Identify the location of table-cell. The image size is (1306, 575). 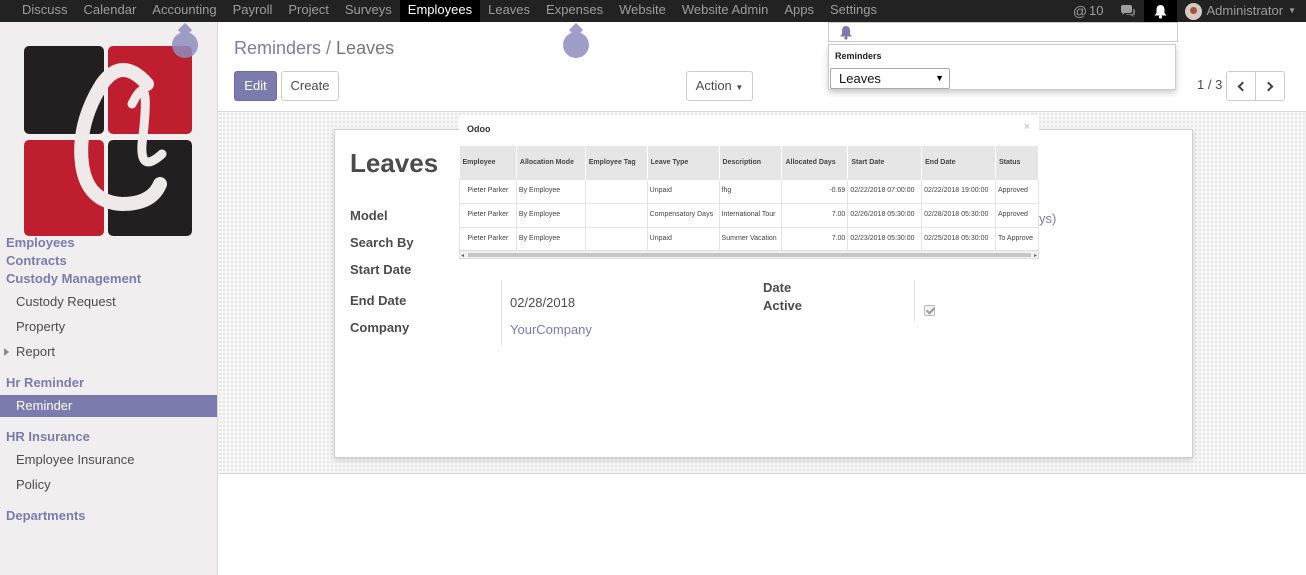
(616, 191).